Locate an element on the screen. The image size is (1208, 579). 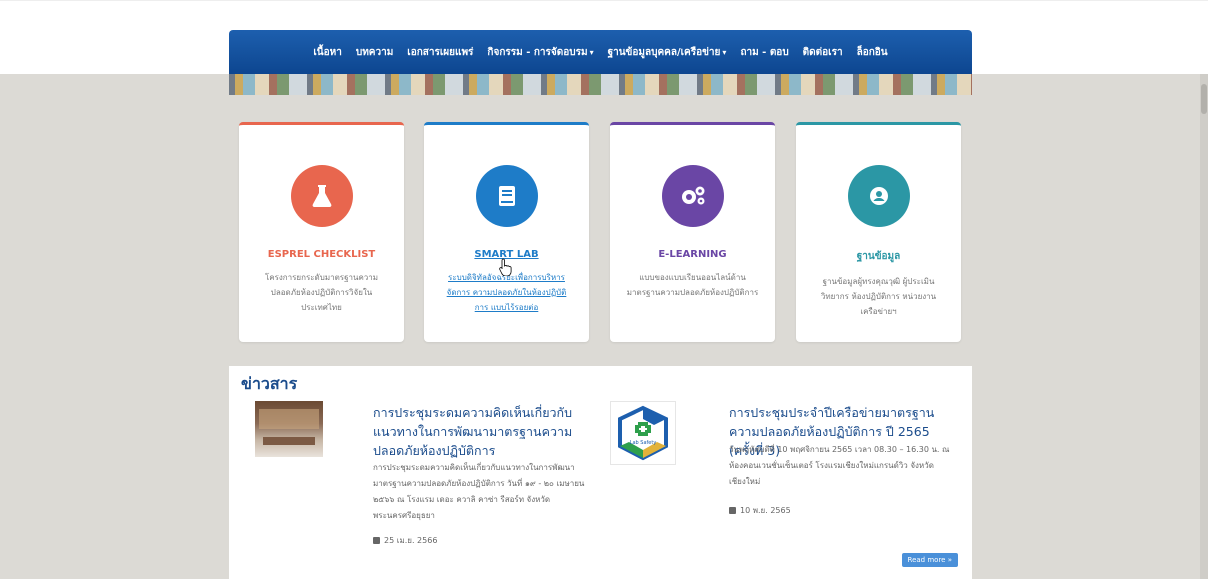
gears-icon is located at coordinates (692, 195).